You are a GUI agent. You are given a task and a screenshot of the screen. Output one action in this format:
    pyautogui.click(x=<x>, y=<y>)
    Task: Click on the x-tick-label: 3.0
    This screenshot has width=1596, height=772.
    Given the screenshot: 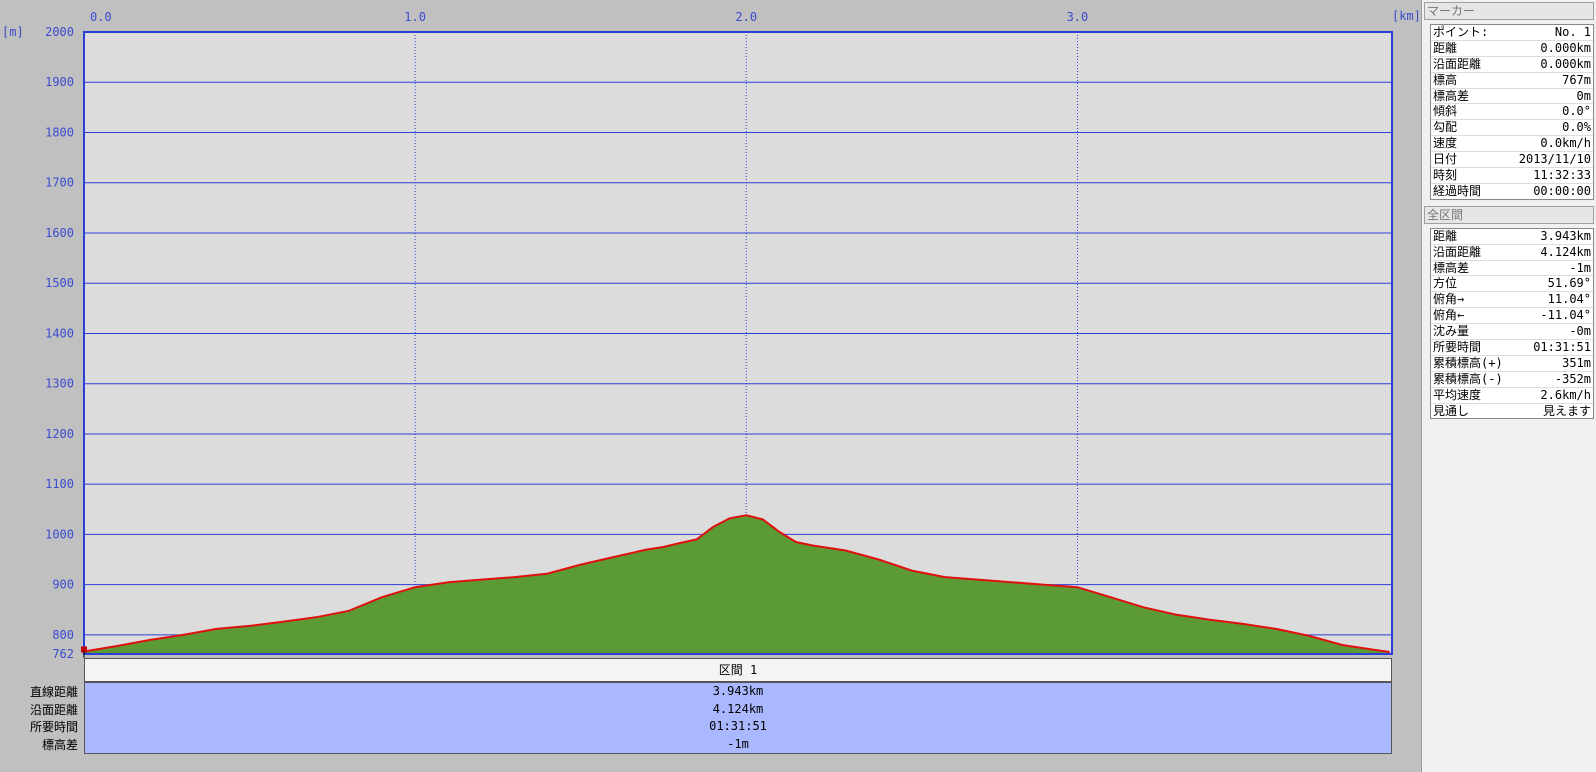 What is the action you would take?
    pyautogui.click(x=1078, y=17)
    